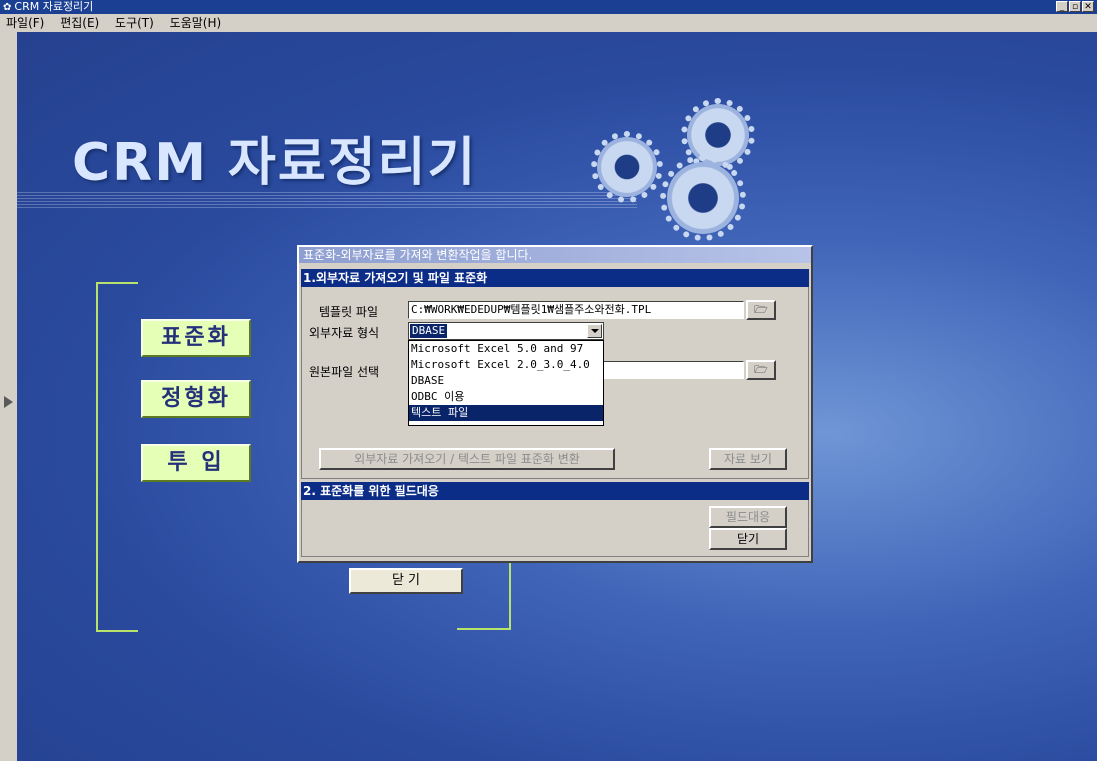 Image resolution: width=1097 pixels, height=761 pixels. Describe the element at coordinates (506, 413) in the screenshot. I see `format-option-highlighted: 텍스트 파일` at that location.